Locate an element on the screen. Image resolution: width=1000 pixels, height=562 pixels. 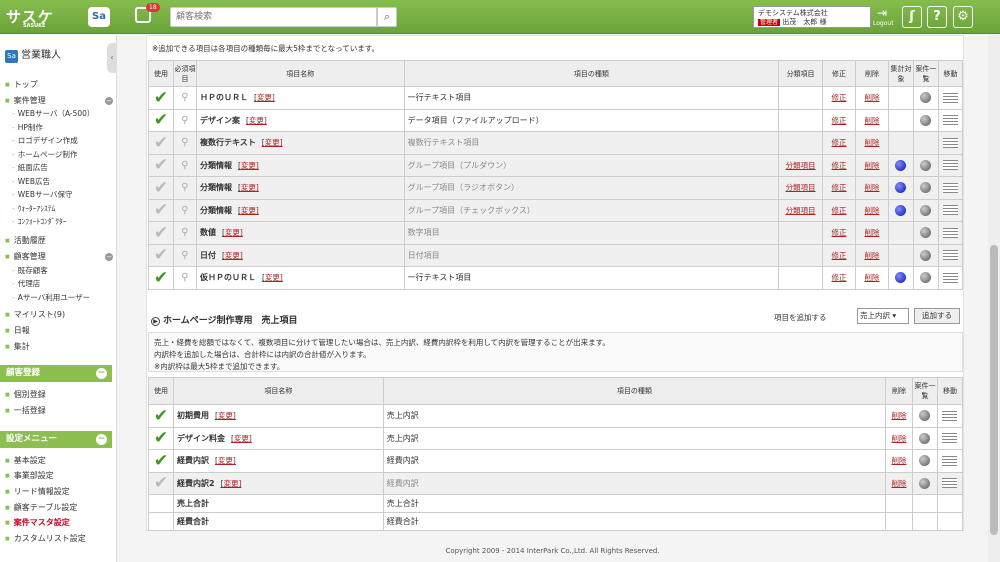
scrollbar-thumb is located at coordinates (994, 390).